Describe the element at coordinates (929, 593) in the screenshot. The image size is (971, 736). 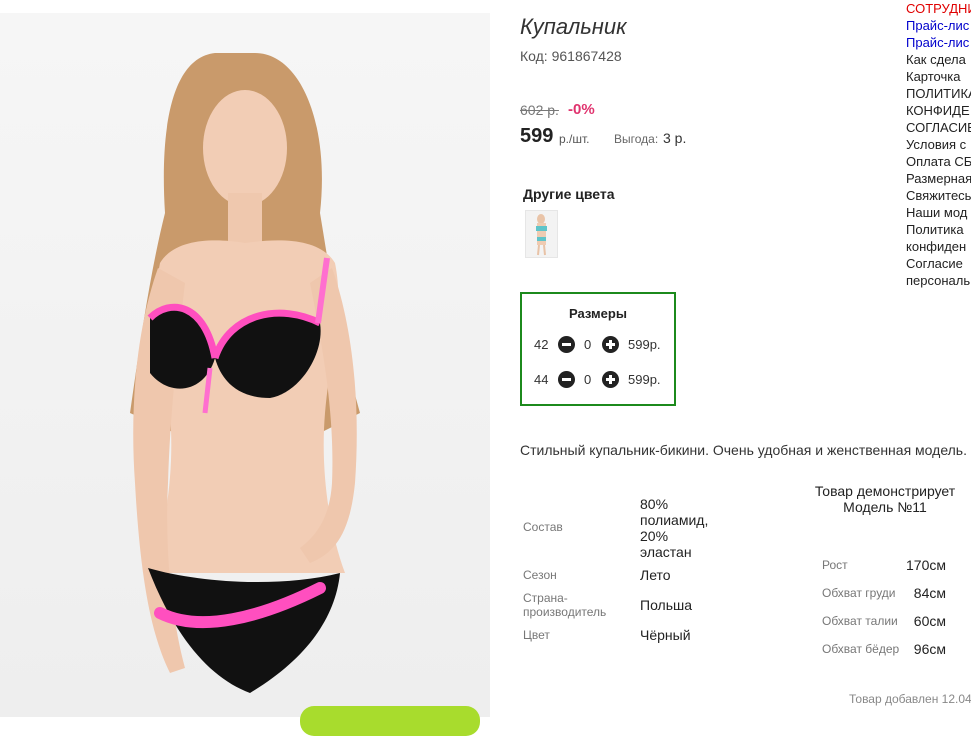
I see `model-param-value: 84см` at that location.